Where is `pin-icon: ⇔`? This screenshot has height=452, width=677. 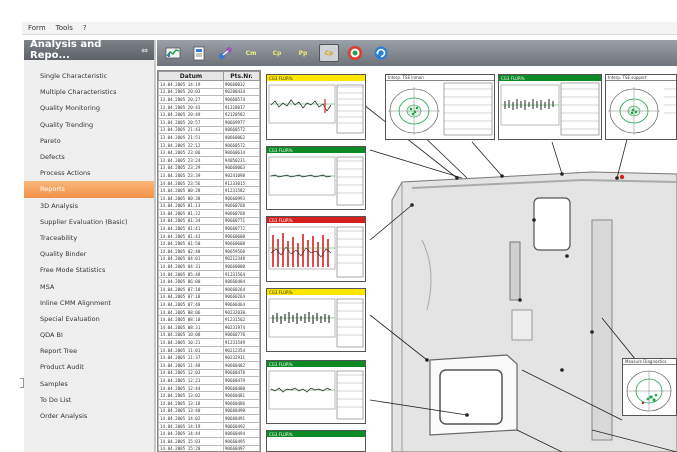
pin-icon: ⇔ is located at coordinates (144, 50).